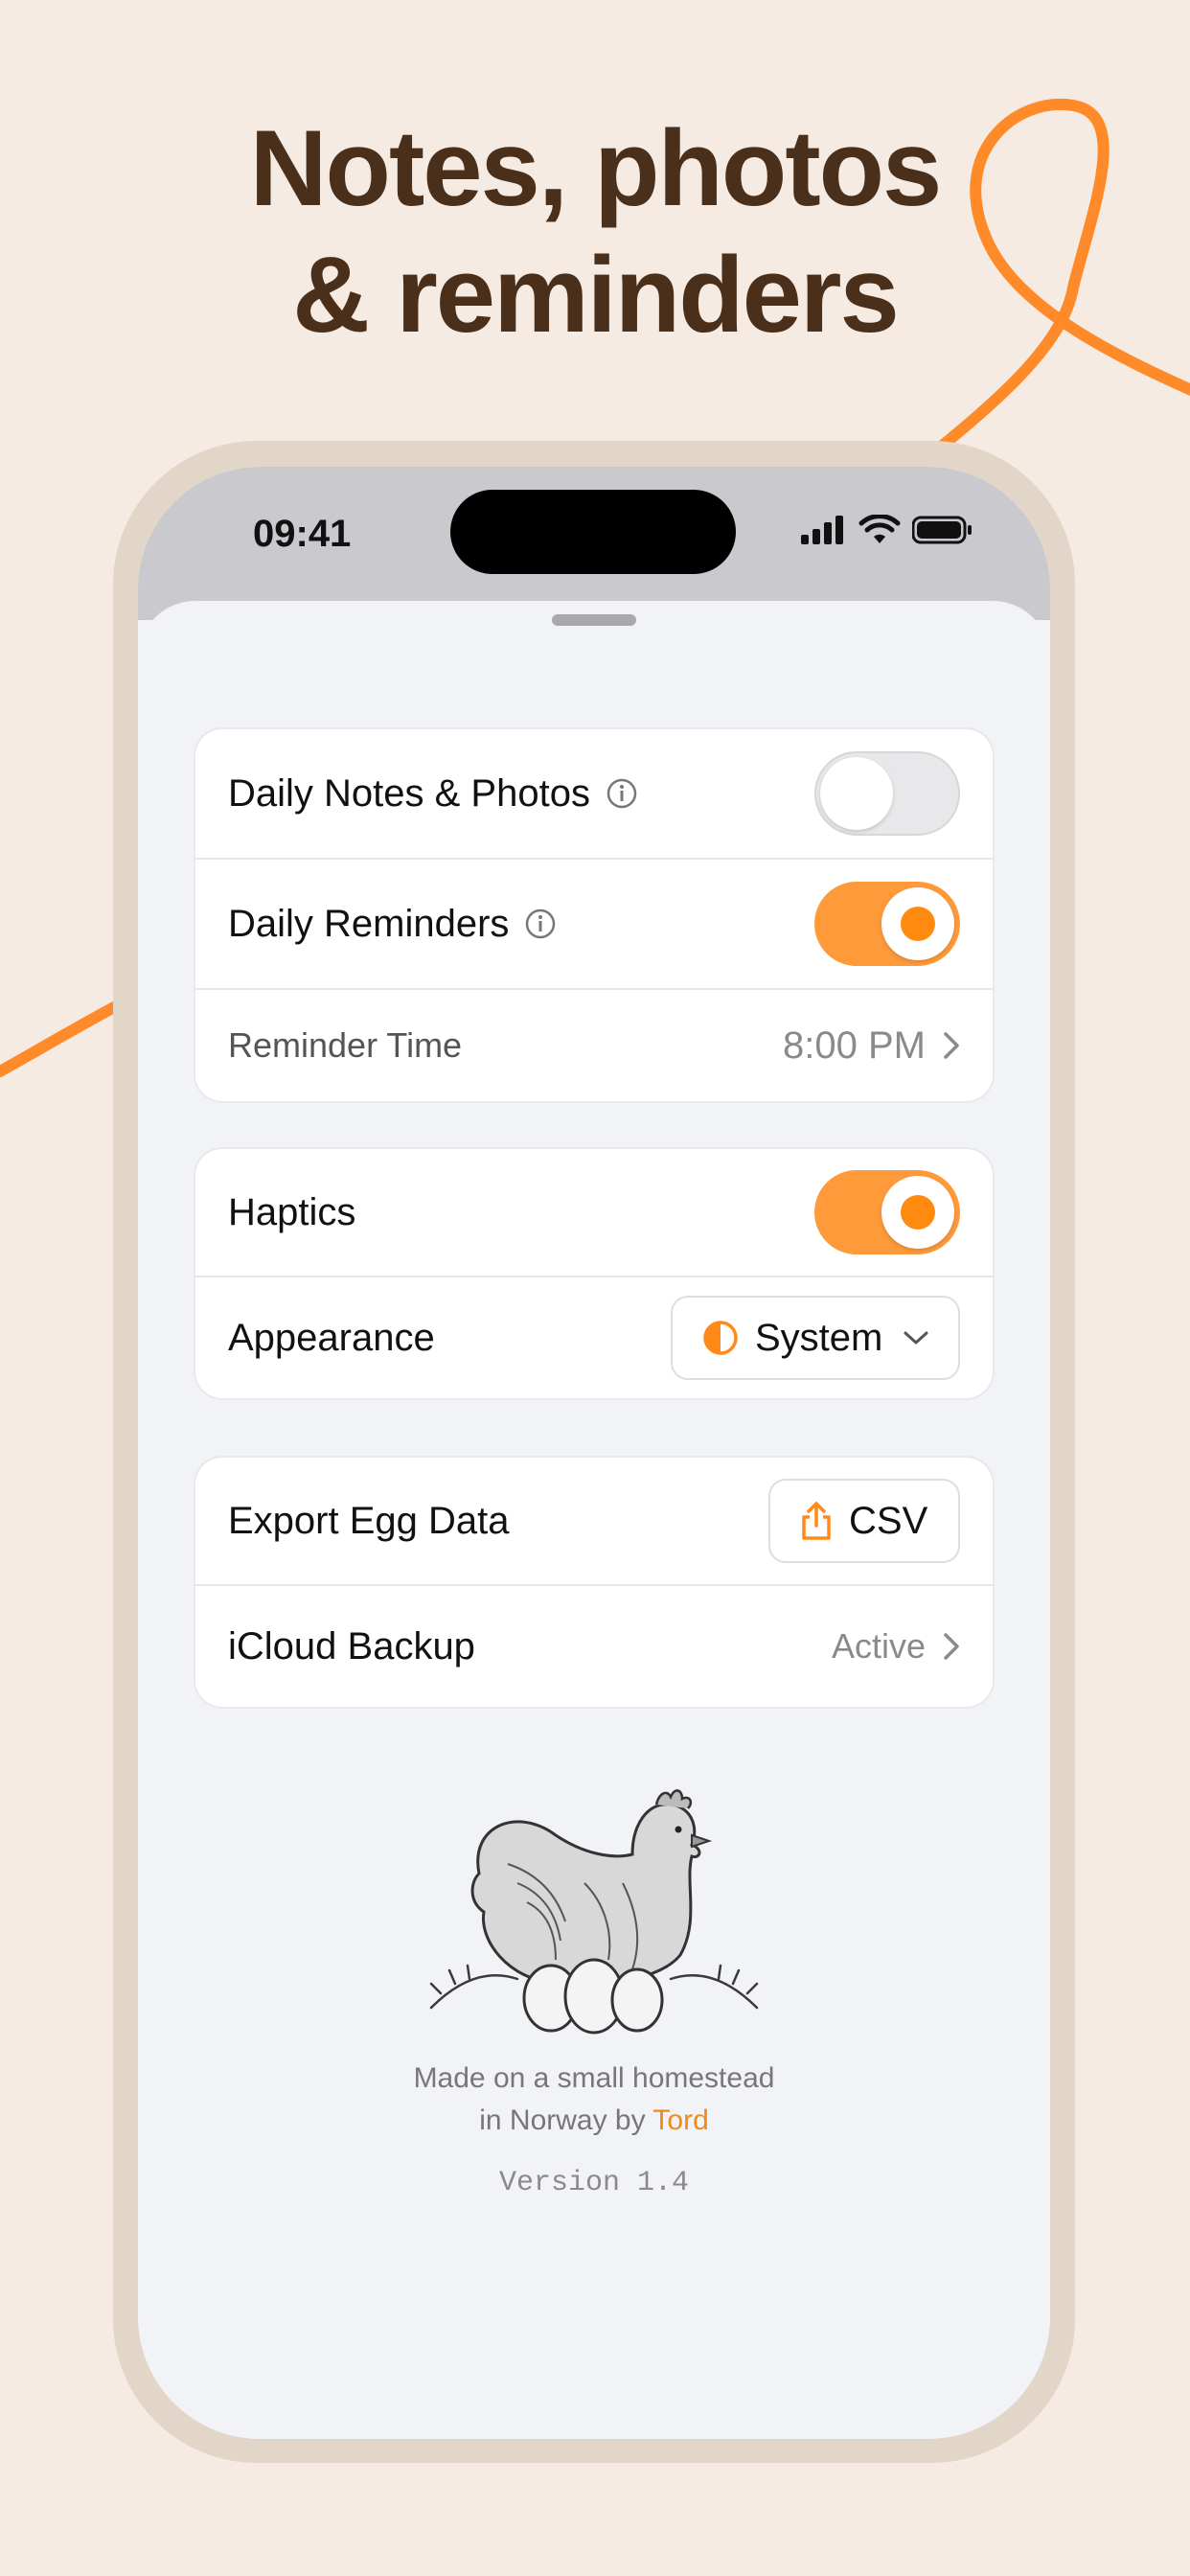  I want to click on battery-icon, so click(942, 530).